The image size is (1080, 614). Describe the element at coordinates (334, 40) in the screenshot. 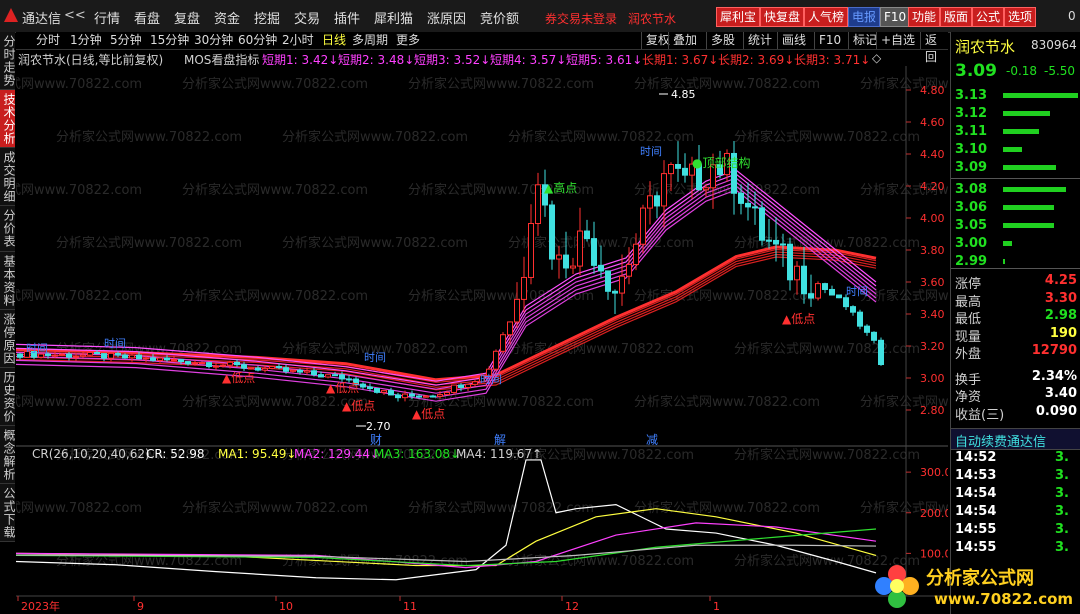

I see `period-7: 日线` at that location.